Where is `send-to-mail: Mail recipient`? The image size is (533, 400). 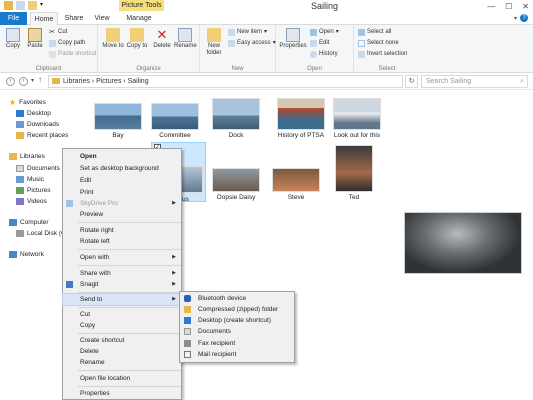 send-to-mail: Mail recipient is located at coordinates (237, 354).